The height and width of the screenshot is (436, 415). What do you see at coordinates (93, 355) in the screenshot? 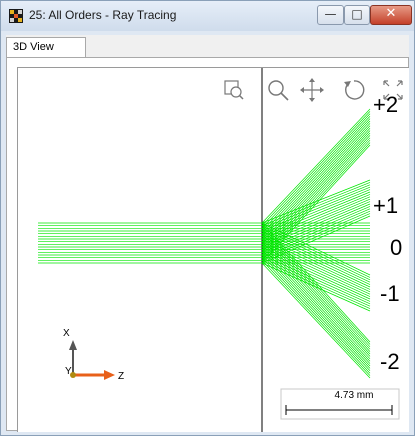
I see `coordinate-axes: X Y Z` at bounding box center [93, 355].